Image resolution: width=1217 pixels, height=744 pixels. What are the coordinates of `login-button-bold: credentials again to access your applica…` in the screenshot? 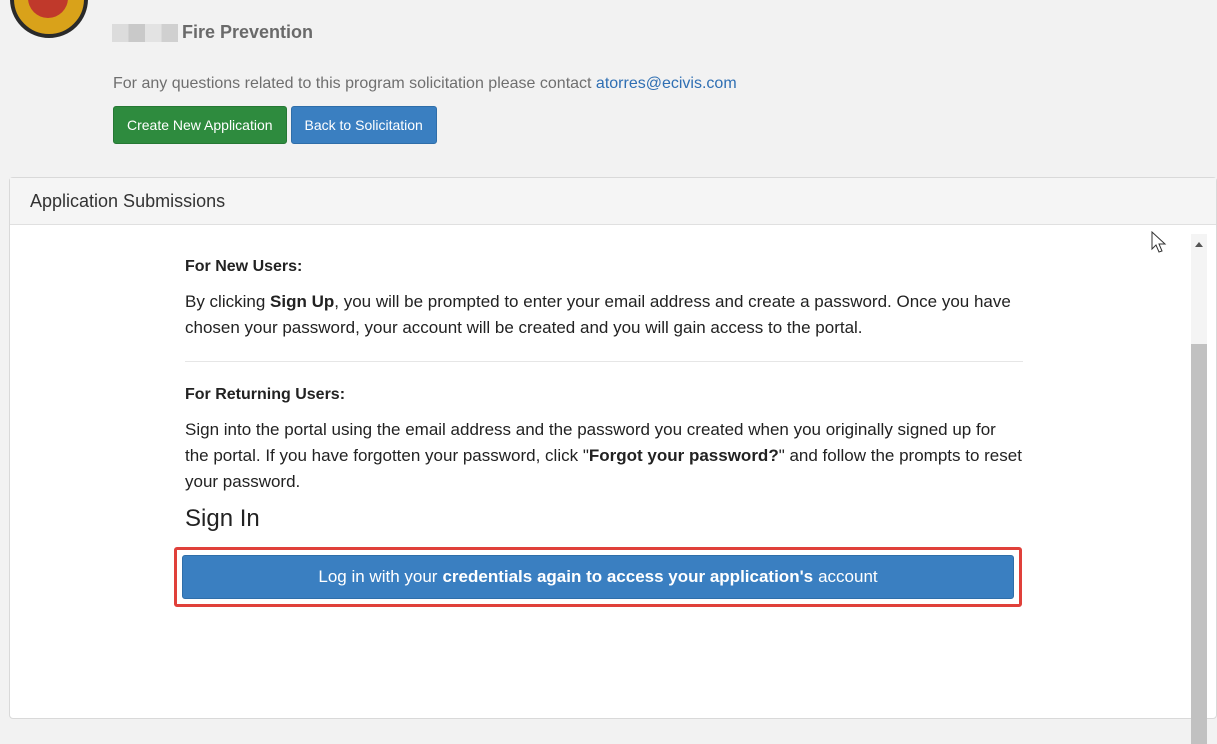 It's located at (628, 576).